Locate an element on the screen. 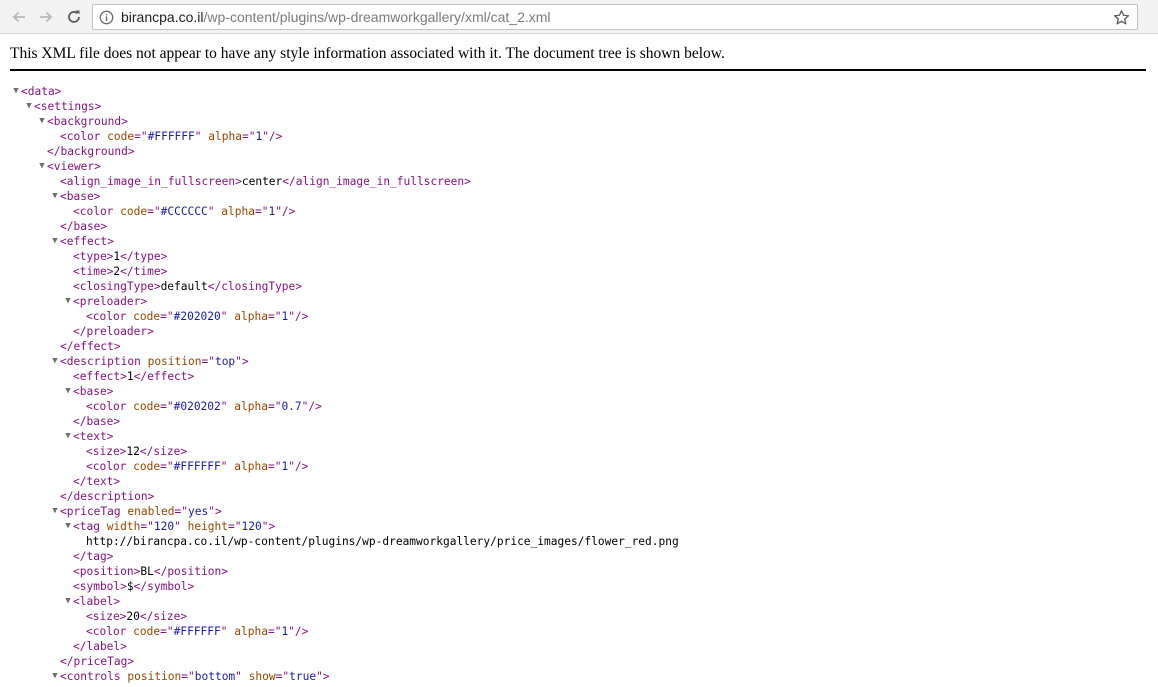  xml-line-content: <description position="top"> is located at coordinates (154, 361).